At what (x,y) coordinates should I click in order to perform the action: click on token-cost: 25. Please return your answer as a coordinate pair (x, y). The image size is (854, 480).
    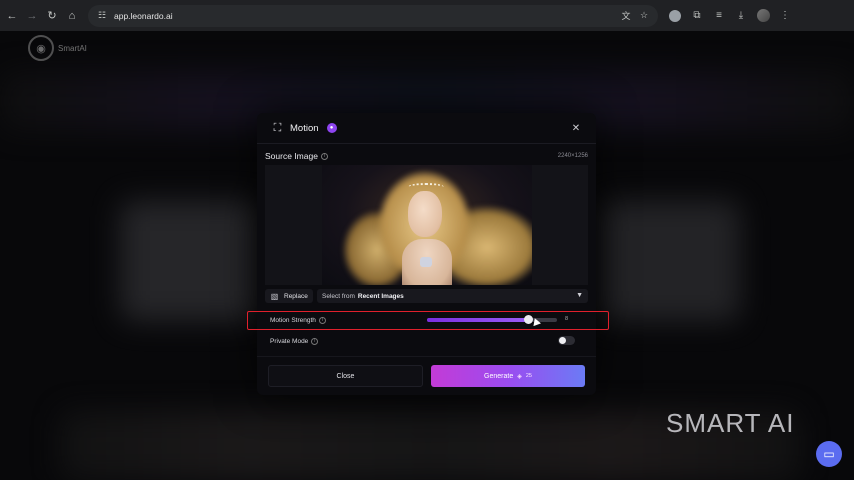
    Looking at the image, I should click on (528, 376).